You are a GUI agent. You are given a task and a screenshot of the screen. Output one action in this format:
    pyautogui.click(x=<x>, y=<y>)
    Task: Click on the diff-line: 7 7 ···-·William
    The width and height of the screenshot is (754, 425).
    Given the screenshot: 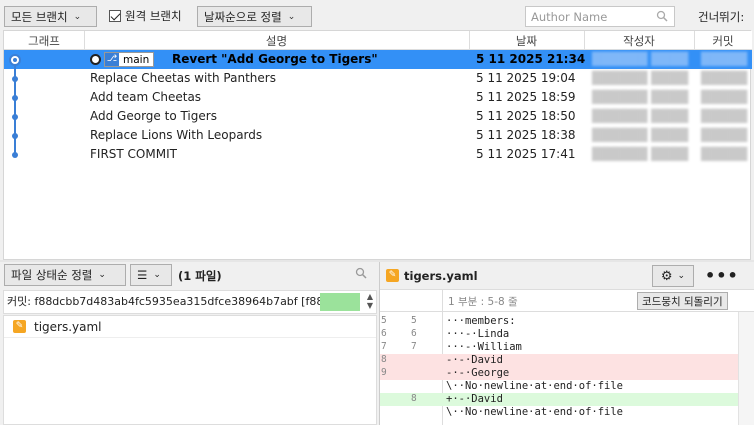 What is the action you would take?
    pyautogui.click(x=559, y=347)
    